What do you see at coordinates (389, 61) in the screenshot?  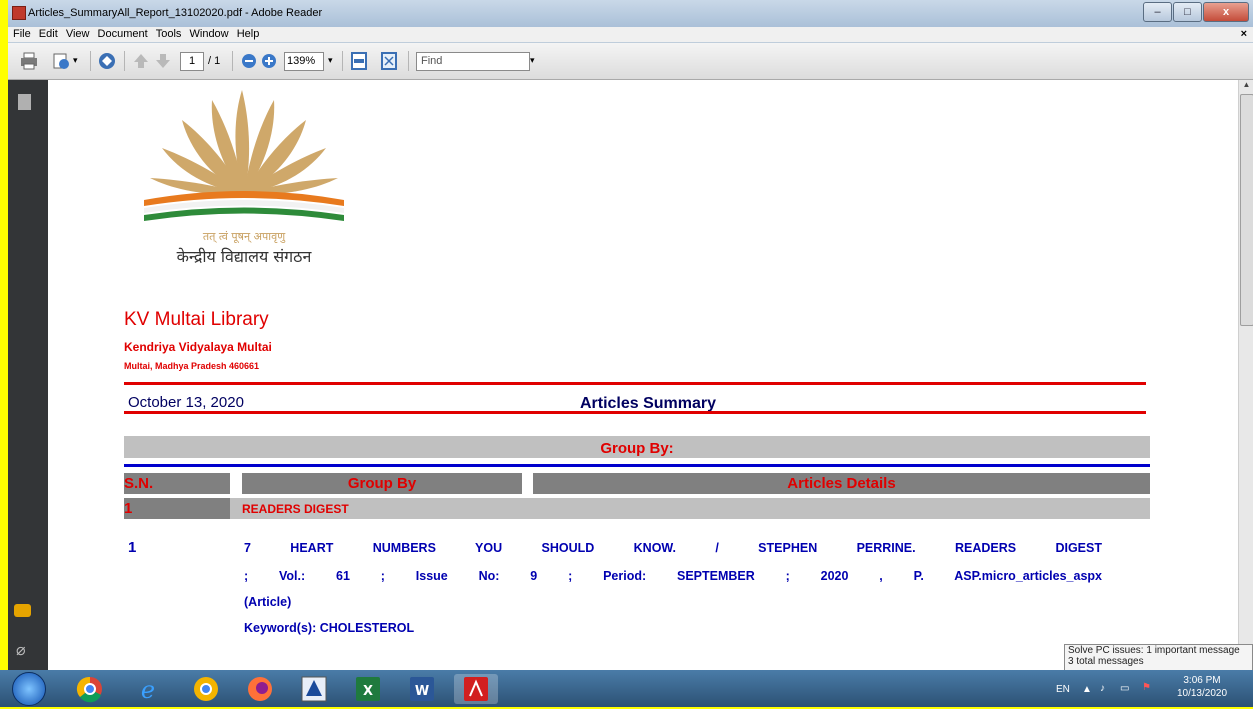 I see `fit-page-icon` at bounding box center [389, 61].